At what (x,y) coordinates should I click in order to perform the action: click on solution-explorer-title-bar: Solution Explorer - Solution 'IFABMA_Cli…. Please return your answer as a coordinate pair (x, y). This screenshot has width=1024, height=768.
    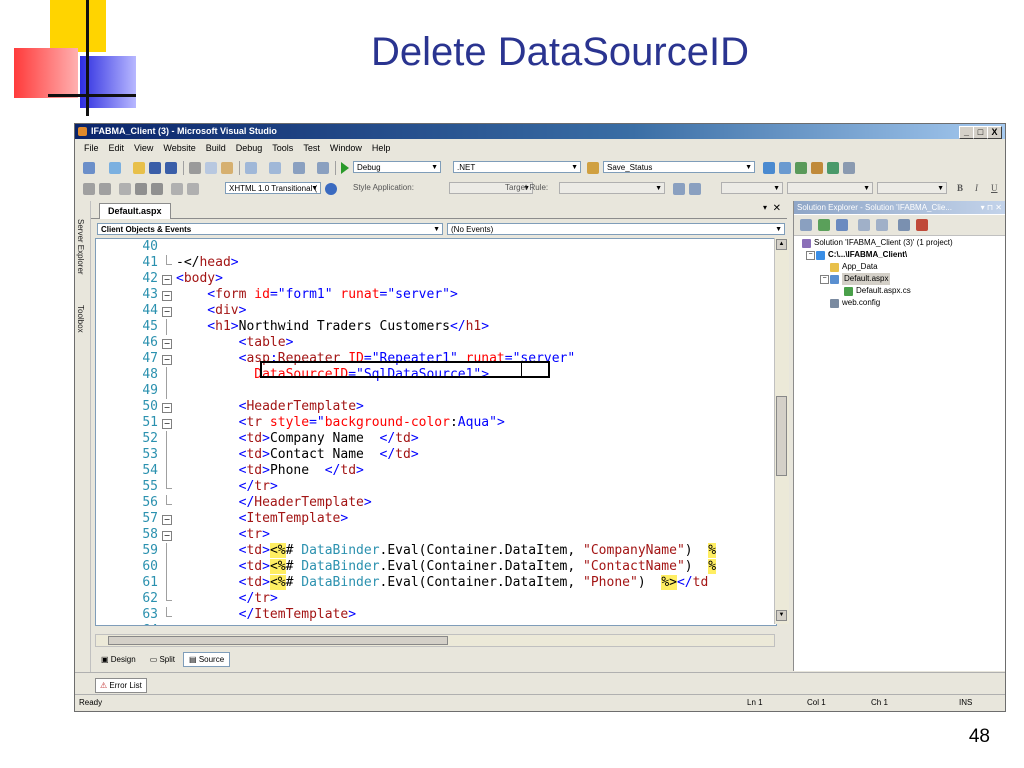
    Looking at the image, I should click on (899, 207).